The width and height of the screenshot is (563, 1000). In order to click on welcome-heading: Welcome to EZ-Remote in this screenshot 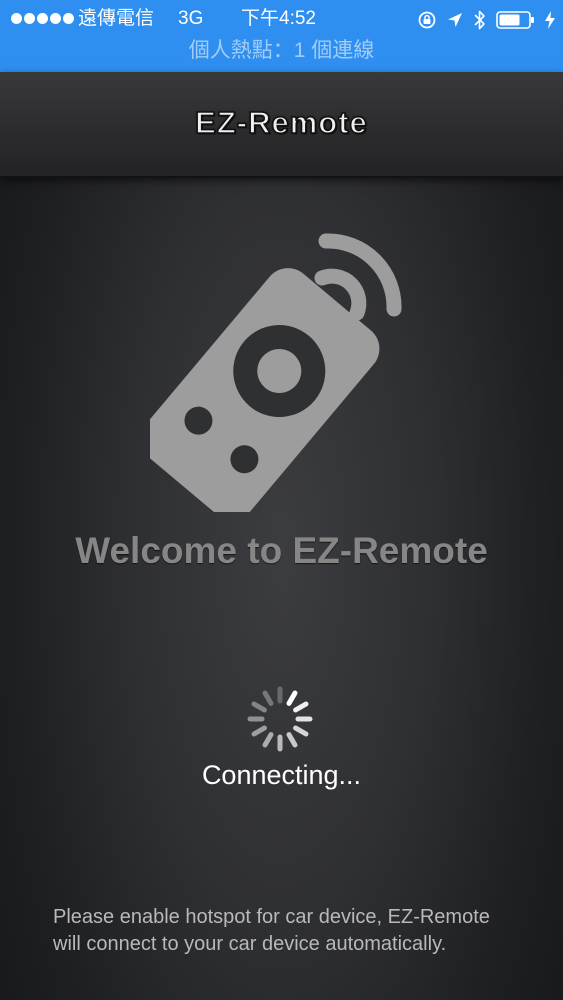, I will do `click(281, 550)`.